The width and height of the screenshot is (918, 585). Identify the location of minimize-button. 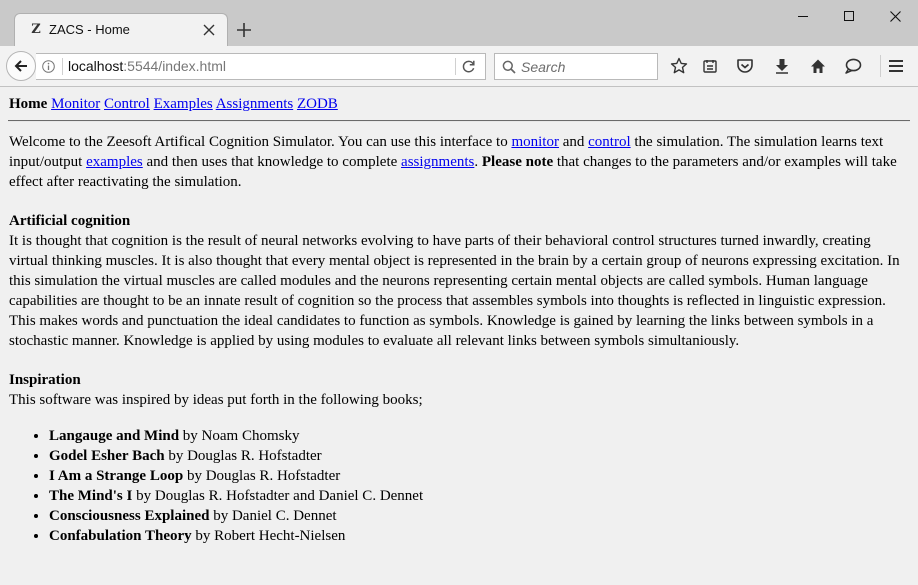
(803, 16).